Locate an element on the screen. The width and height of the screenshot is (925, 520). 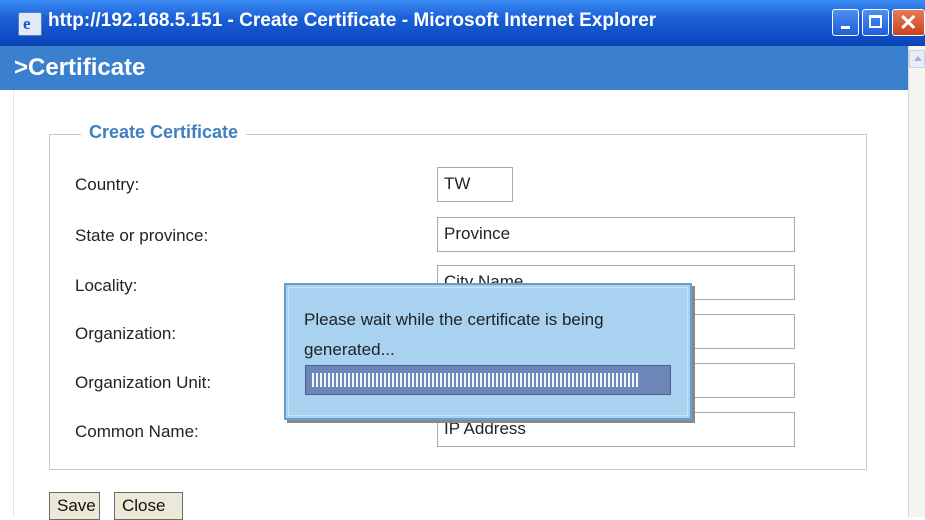
vertical-scrollbar is located at coordinates (916, 281).